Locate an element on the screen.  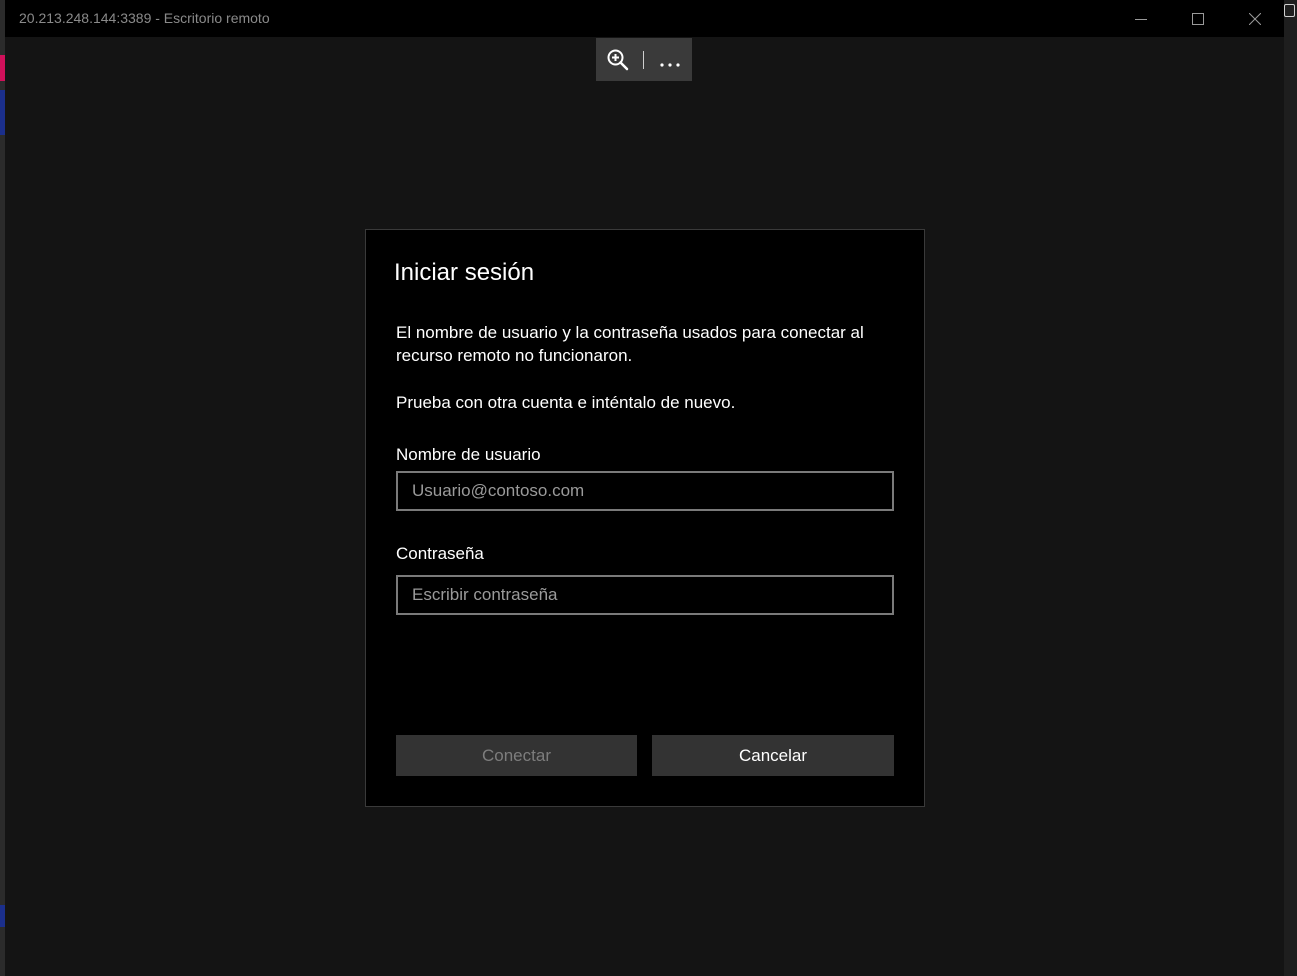
minimize-icon is located at coordinates (1141, 19).